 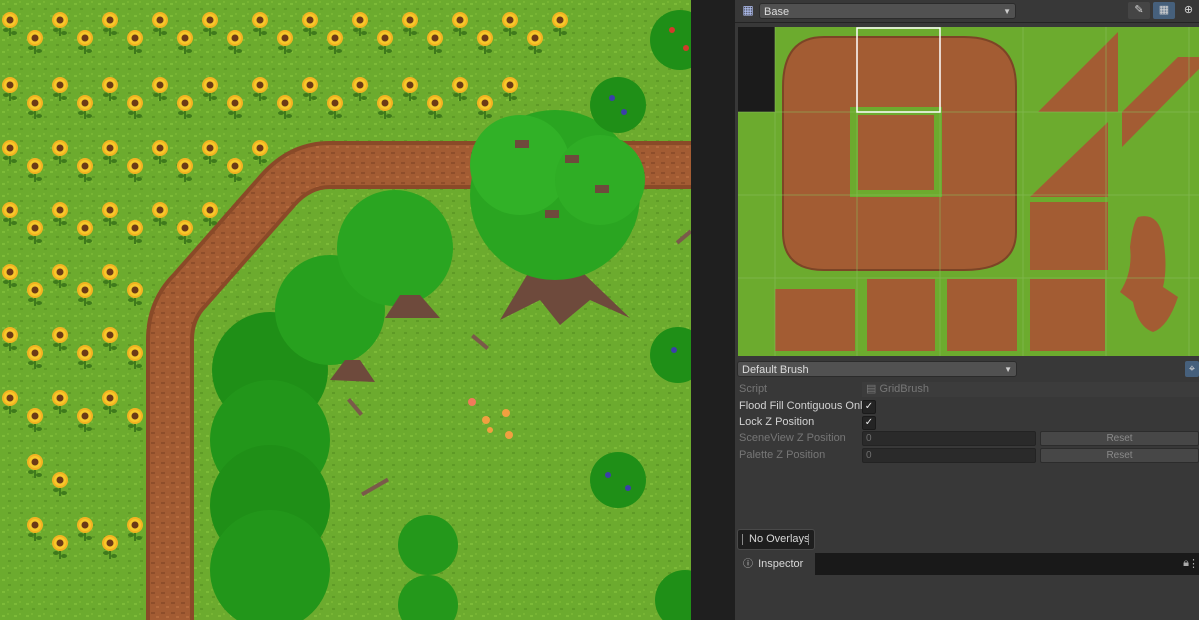 I want to click on gizmo-toggle-button: ⊕, so click(x=1188, y=10).